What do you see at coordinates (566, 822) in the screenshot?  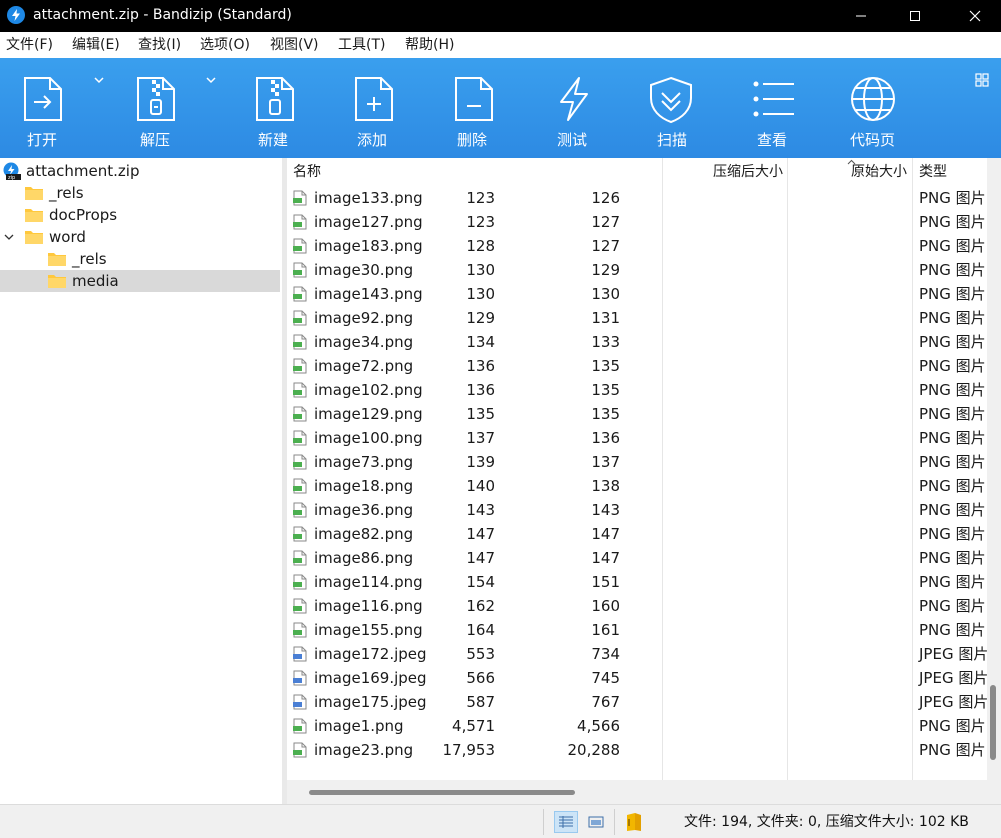 I see `details-view-button` at bounding box center [566, 822].